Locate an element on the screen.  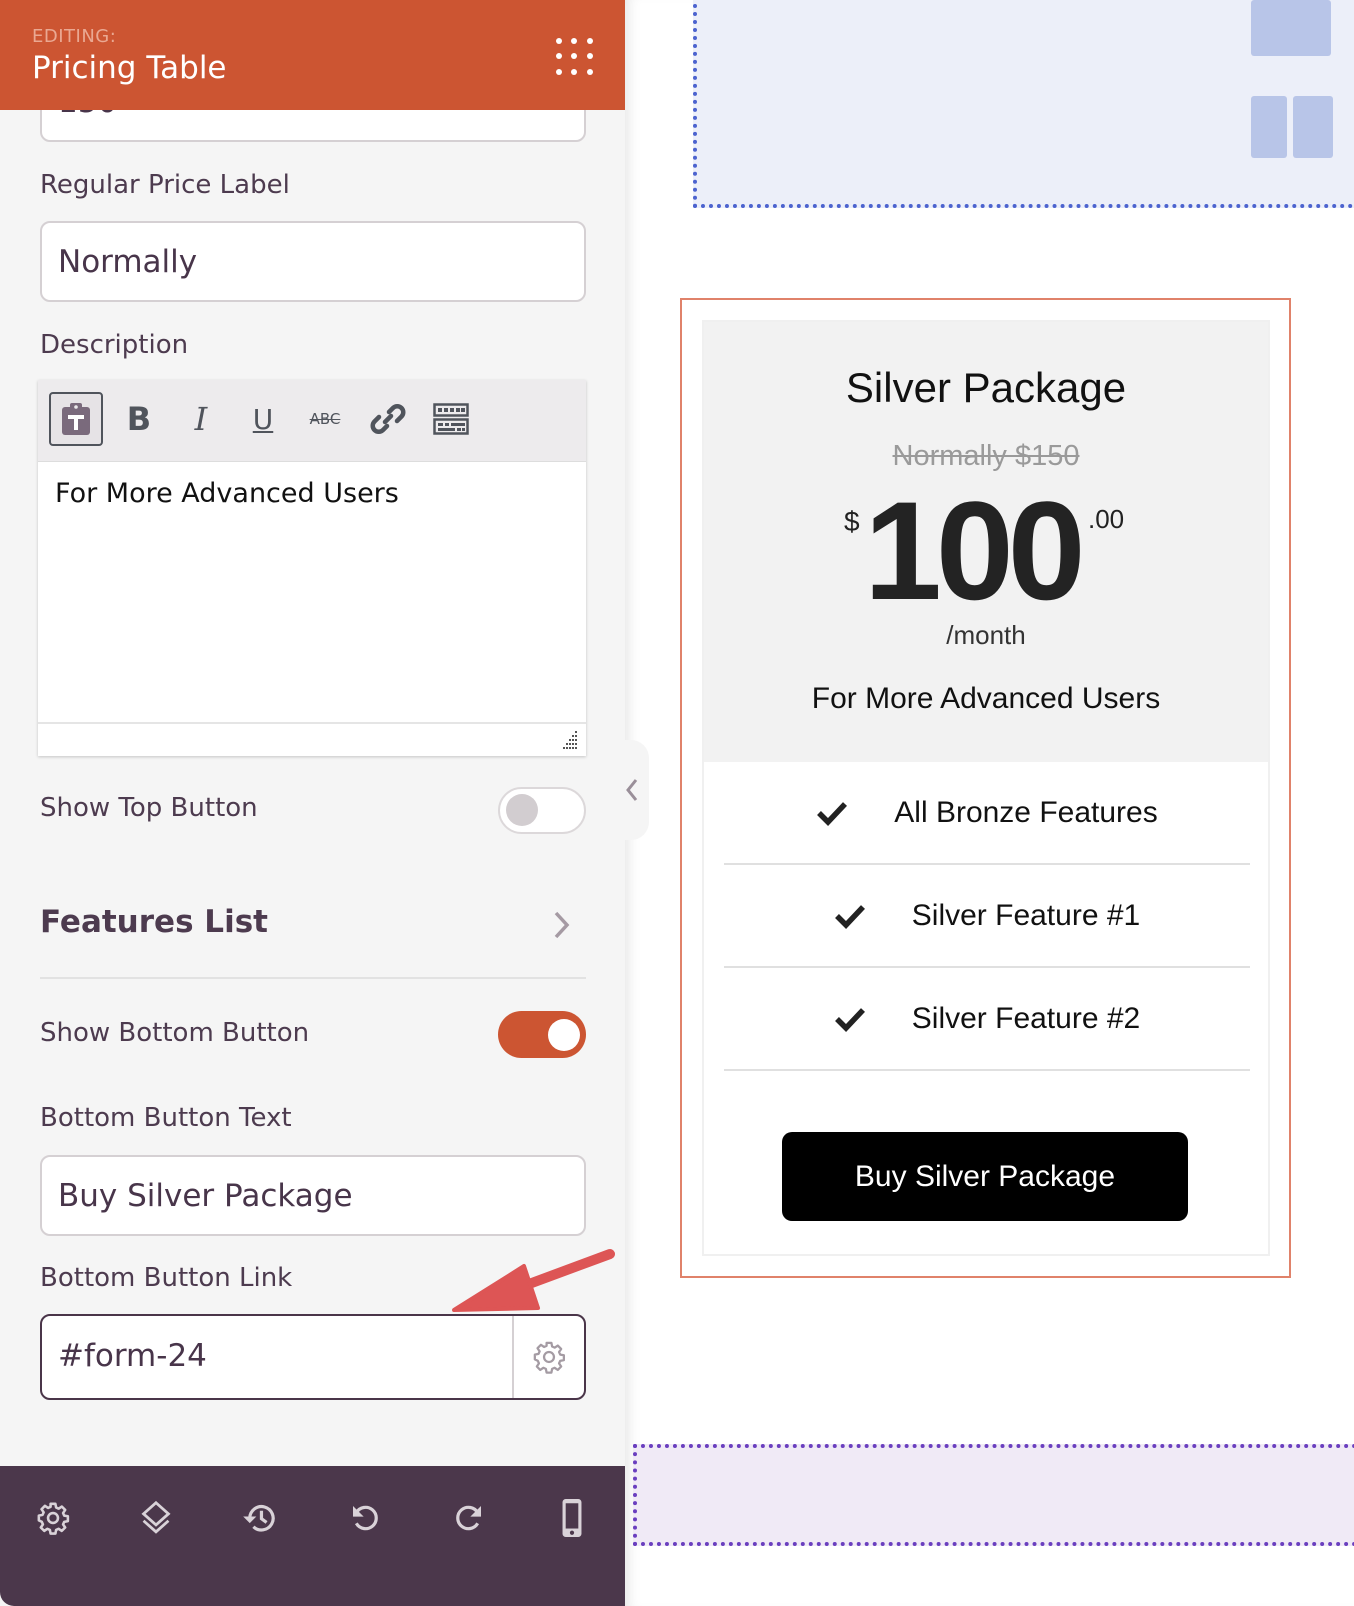
paste-as-text-button is located at coordinates (76, 419).